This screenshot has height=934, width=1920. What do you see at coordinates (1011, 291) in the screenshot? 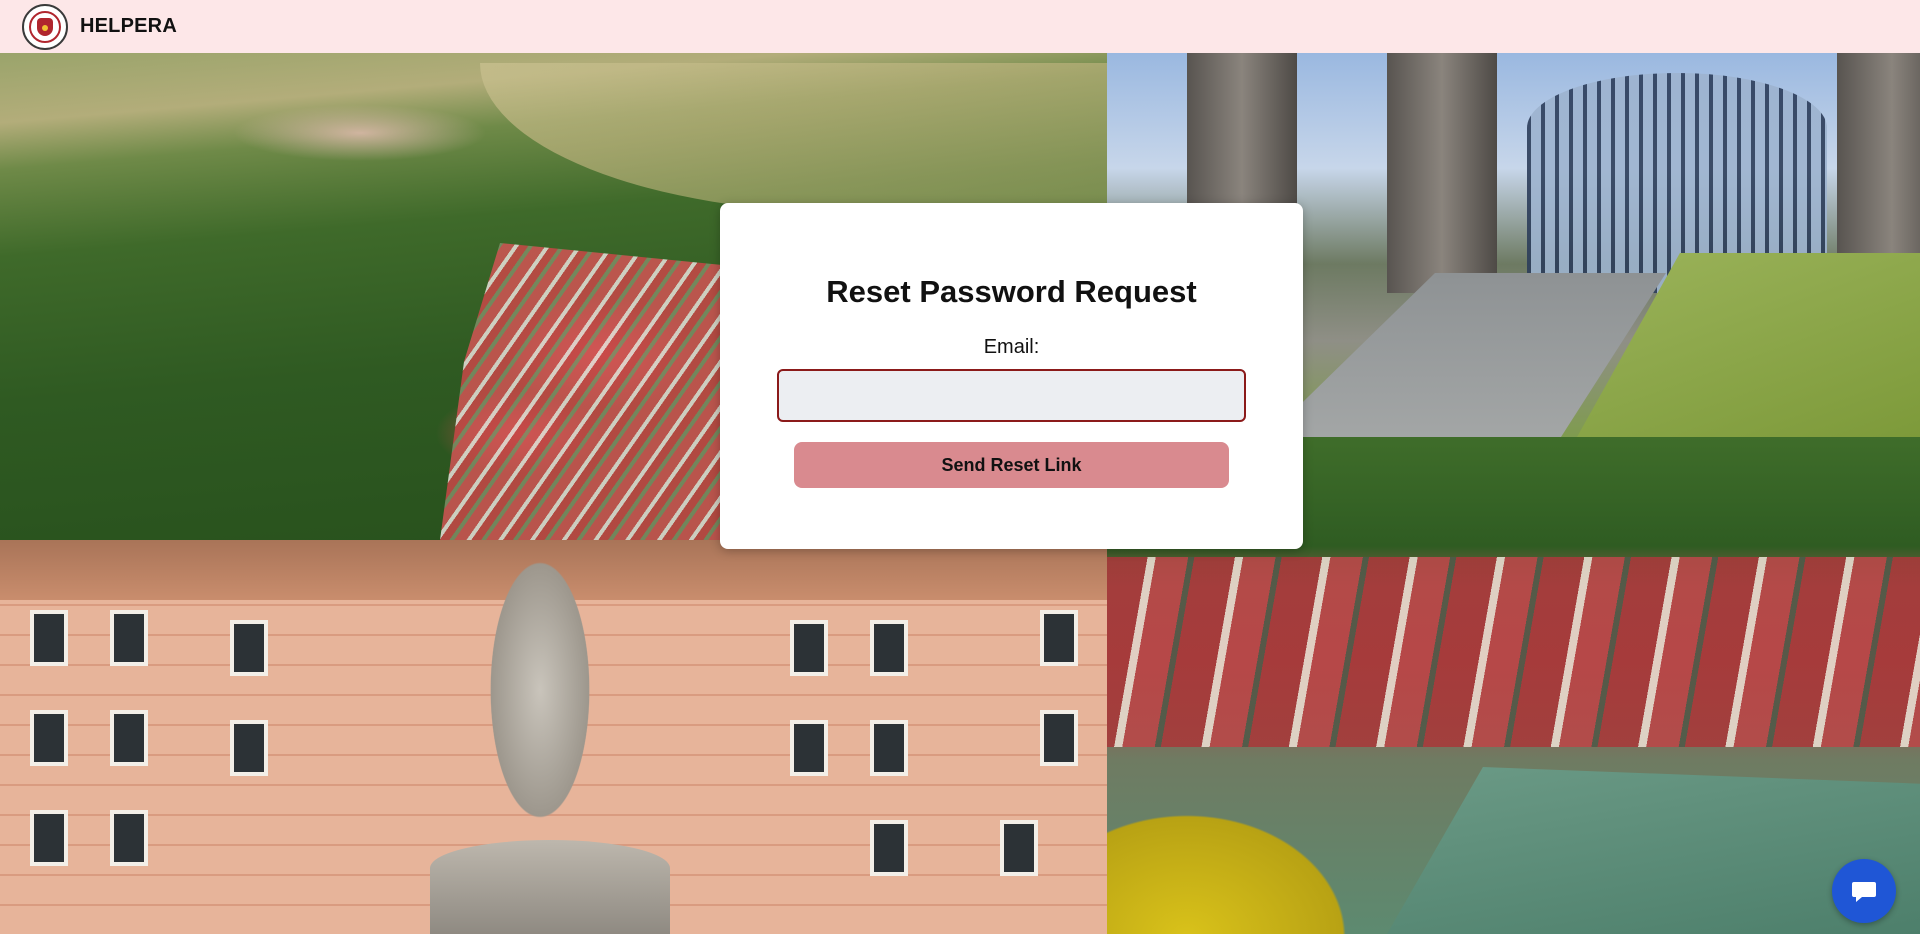
I see `page-title: Reset Password Request` at bounding box center [1011, 291].